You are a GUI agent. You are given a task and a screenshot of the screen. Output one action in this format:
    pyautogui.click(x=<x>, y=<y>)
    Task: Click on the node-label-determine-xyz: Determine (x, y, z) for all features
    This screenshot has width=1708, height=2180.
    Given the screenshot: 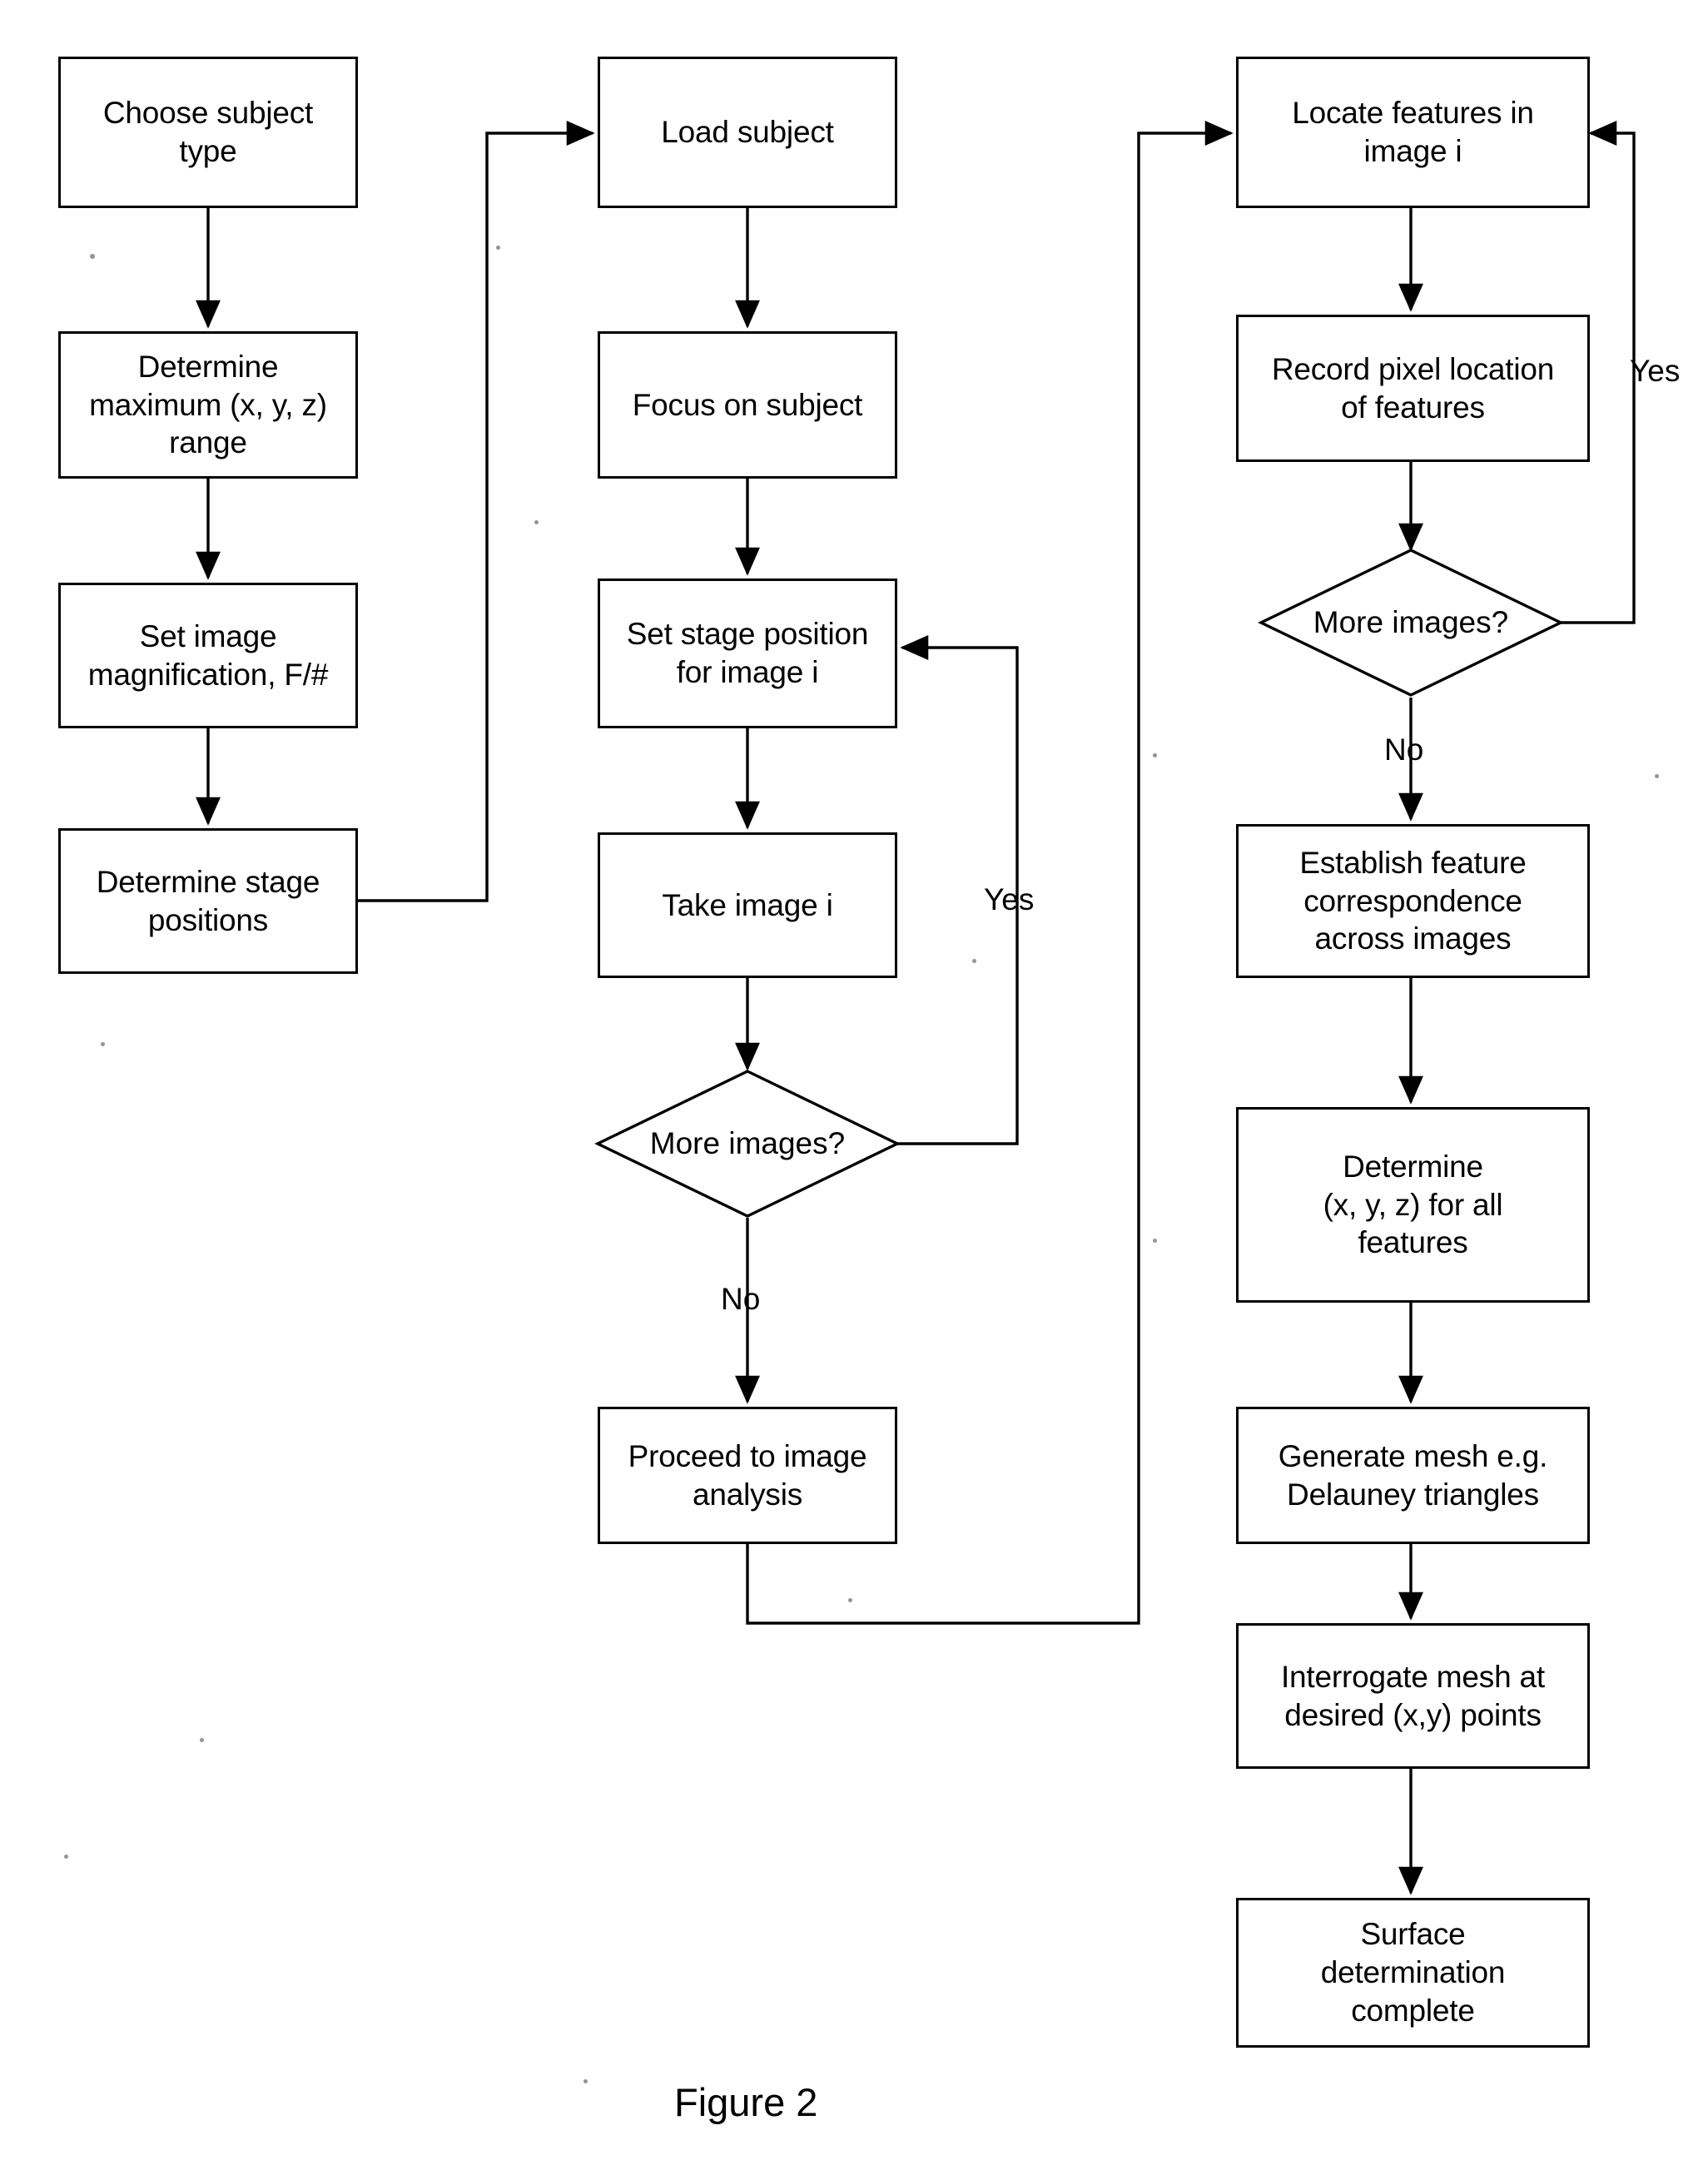 What is the action you would take?
    pyautogui.click(x=1413, y=1204)
    